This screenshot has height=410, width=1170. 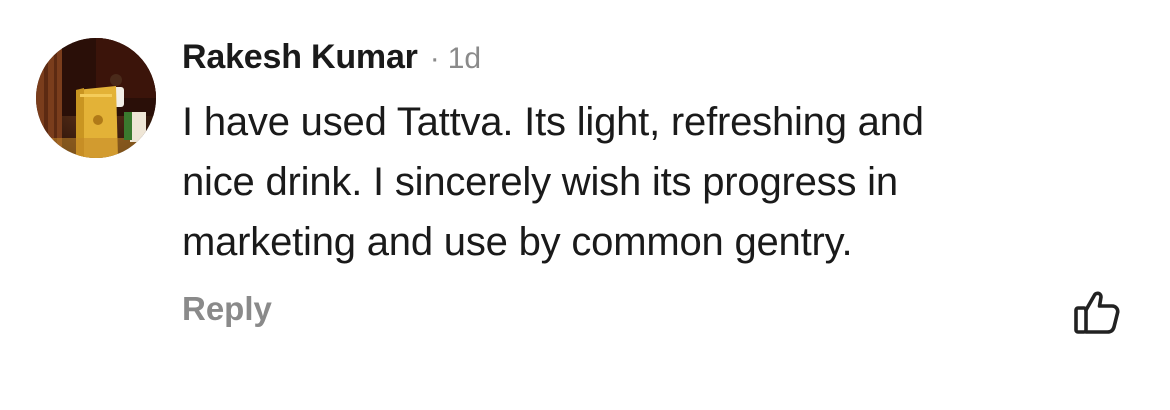 I want to click on comment-header: Rakesh Kumar · 1d, so click(x=331, y=61).